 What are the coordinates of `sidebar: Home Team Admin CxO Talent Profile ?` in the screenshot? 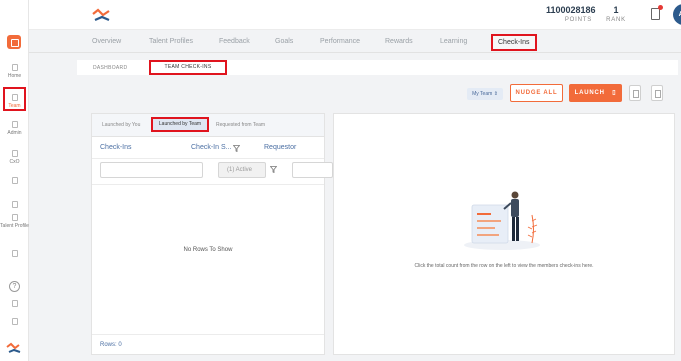 It's located at (14, 180).